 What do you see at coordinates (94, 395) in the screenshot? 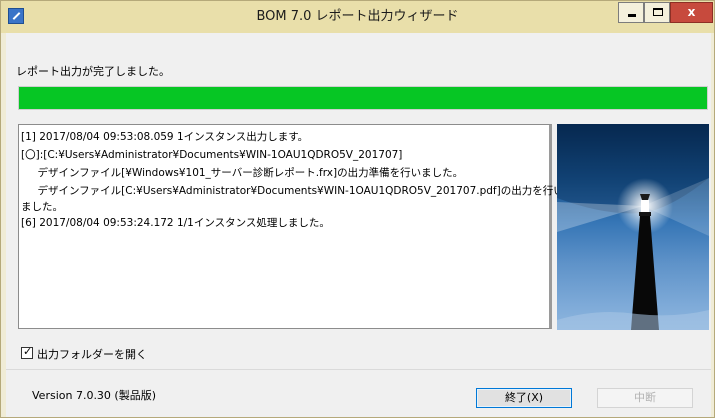
I see `version-label: Version 7.0.30 (製品版)` at bounding box center [94, 395].